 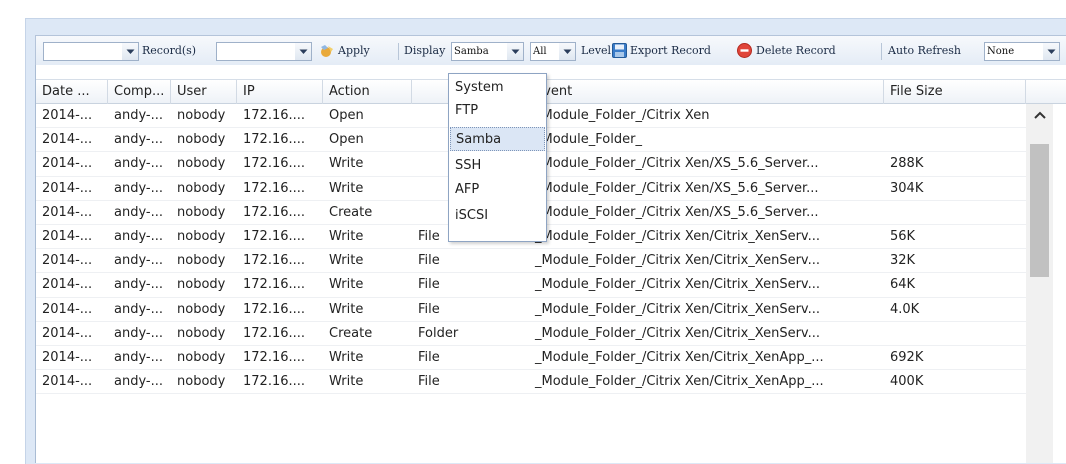 I want to click on records-label: Record(s), so click(x=169, y=50).